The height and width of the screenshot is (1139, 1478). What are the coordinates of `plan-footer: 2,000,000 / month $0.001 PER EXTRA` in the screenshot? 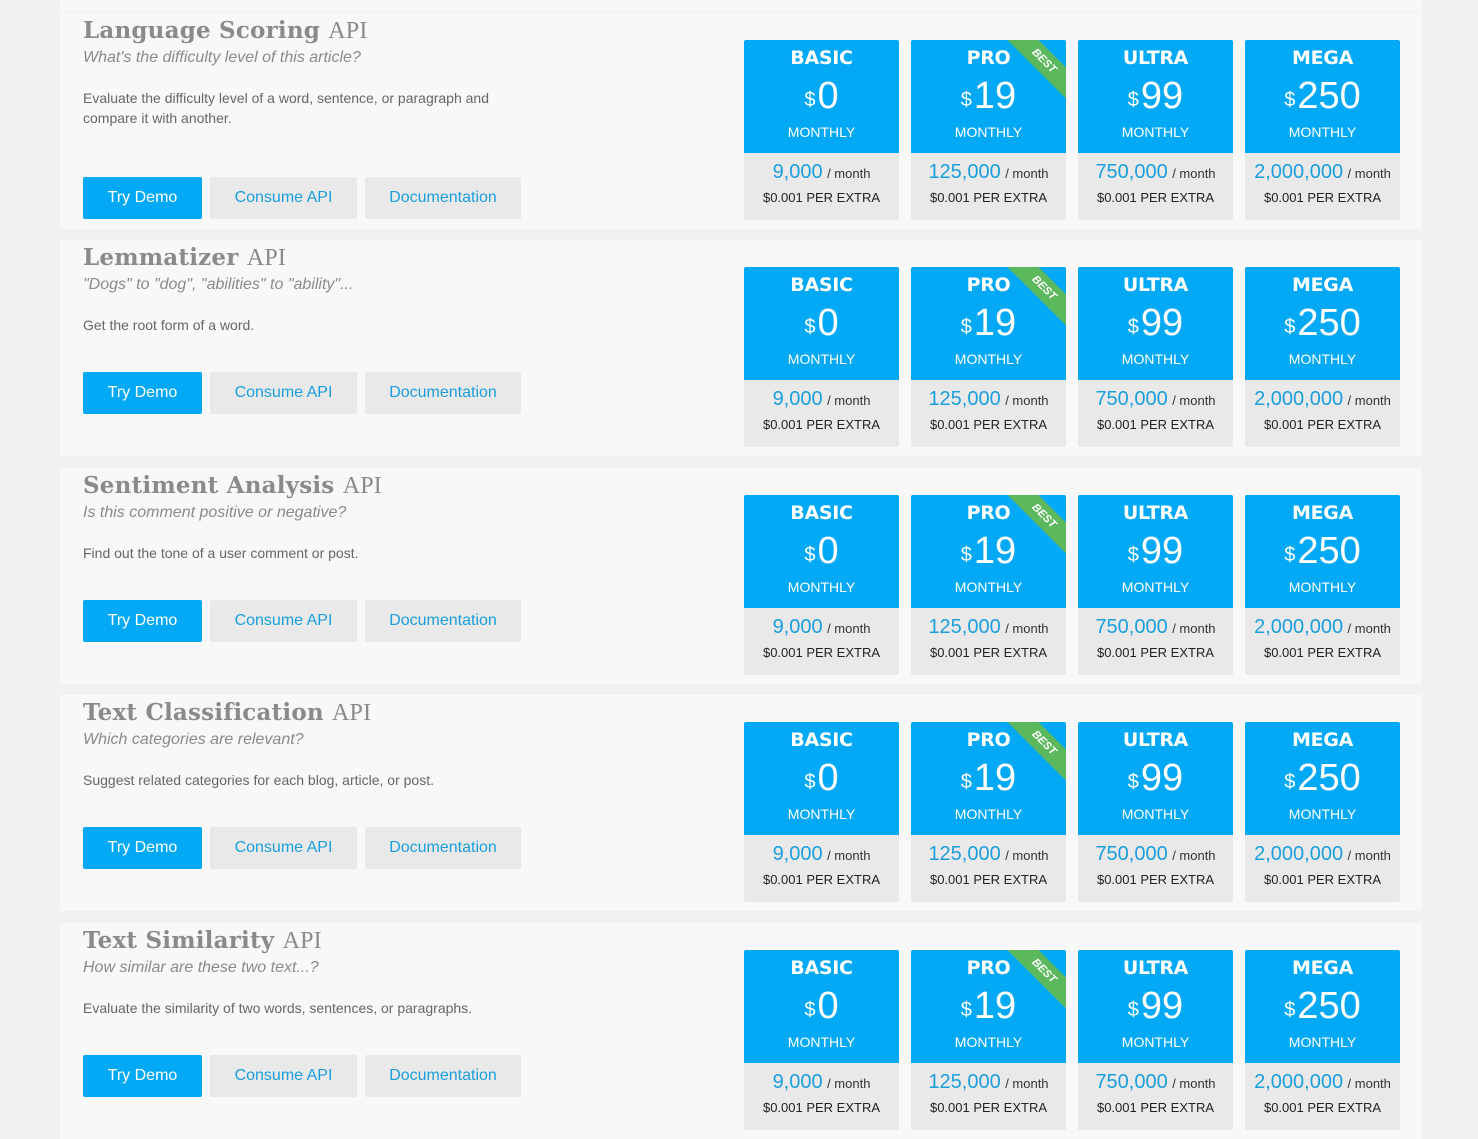 It's located at (1322, 413).